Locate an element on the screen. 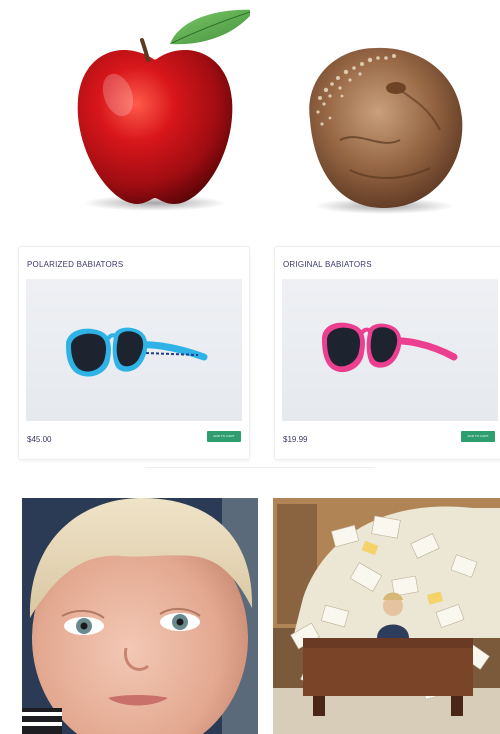 The width and height of the screenshot is (500, 734). rotten-apple-image is located at coordinates (380, 115).